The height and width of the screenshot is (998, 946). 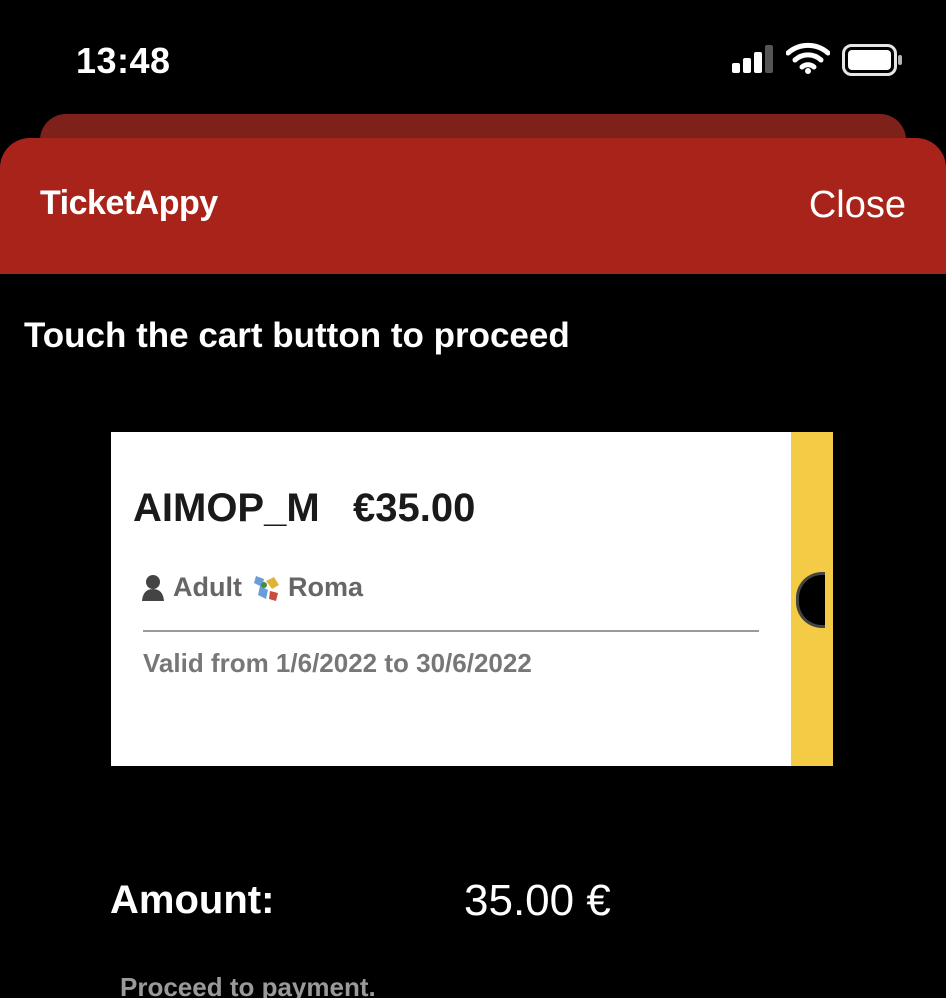 What do you see at coordinates (451, 631) in the screenshot?
I see `ticket-divider` at bounding box center [451, 631].